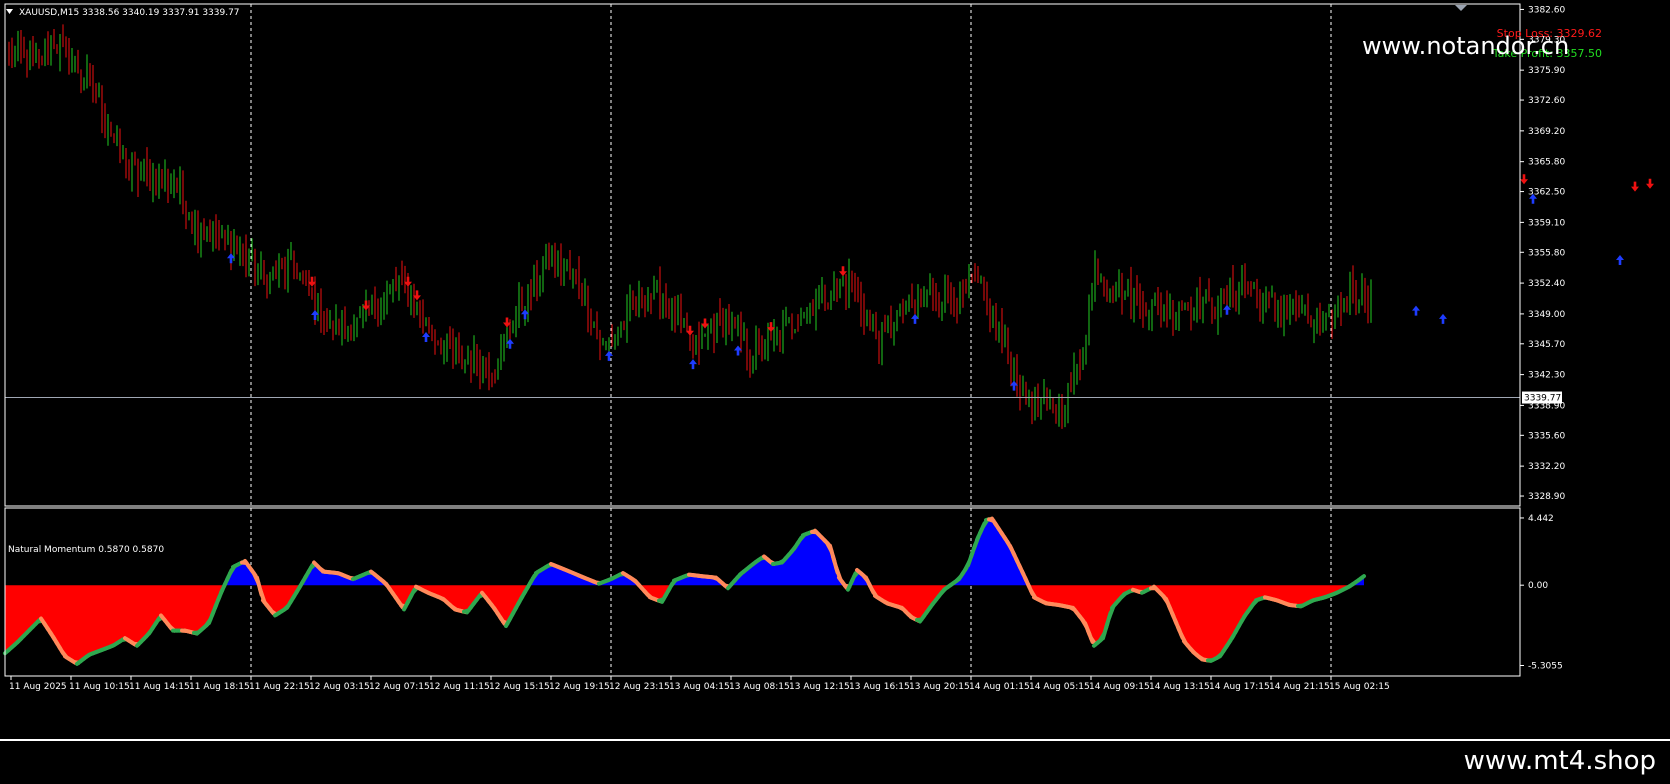 The height and width of the screenshot is (784, 1670). I want to click on price-tick-label: 3349.00, so click(1546, 315).